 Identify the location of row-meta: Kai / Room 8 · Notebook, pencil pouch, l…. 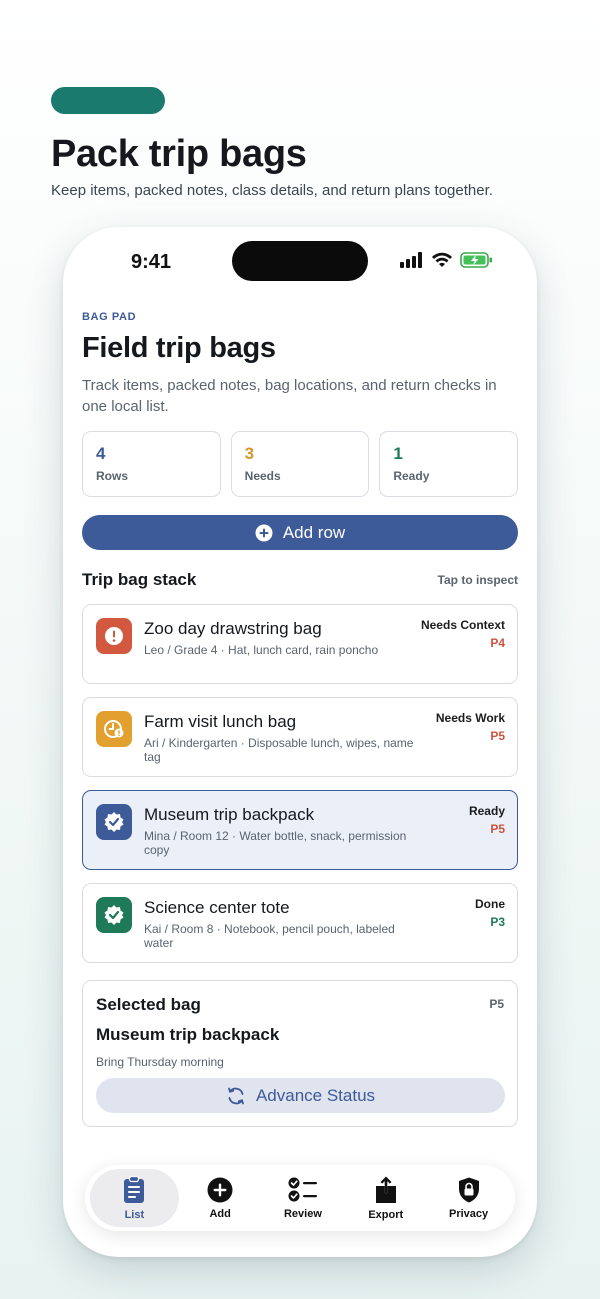
(269, 936).